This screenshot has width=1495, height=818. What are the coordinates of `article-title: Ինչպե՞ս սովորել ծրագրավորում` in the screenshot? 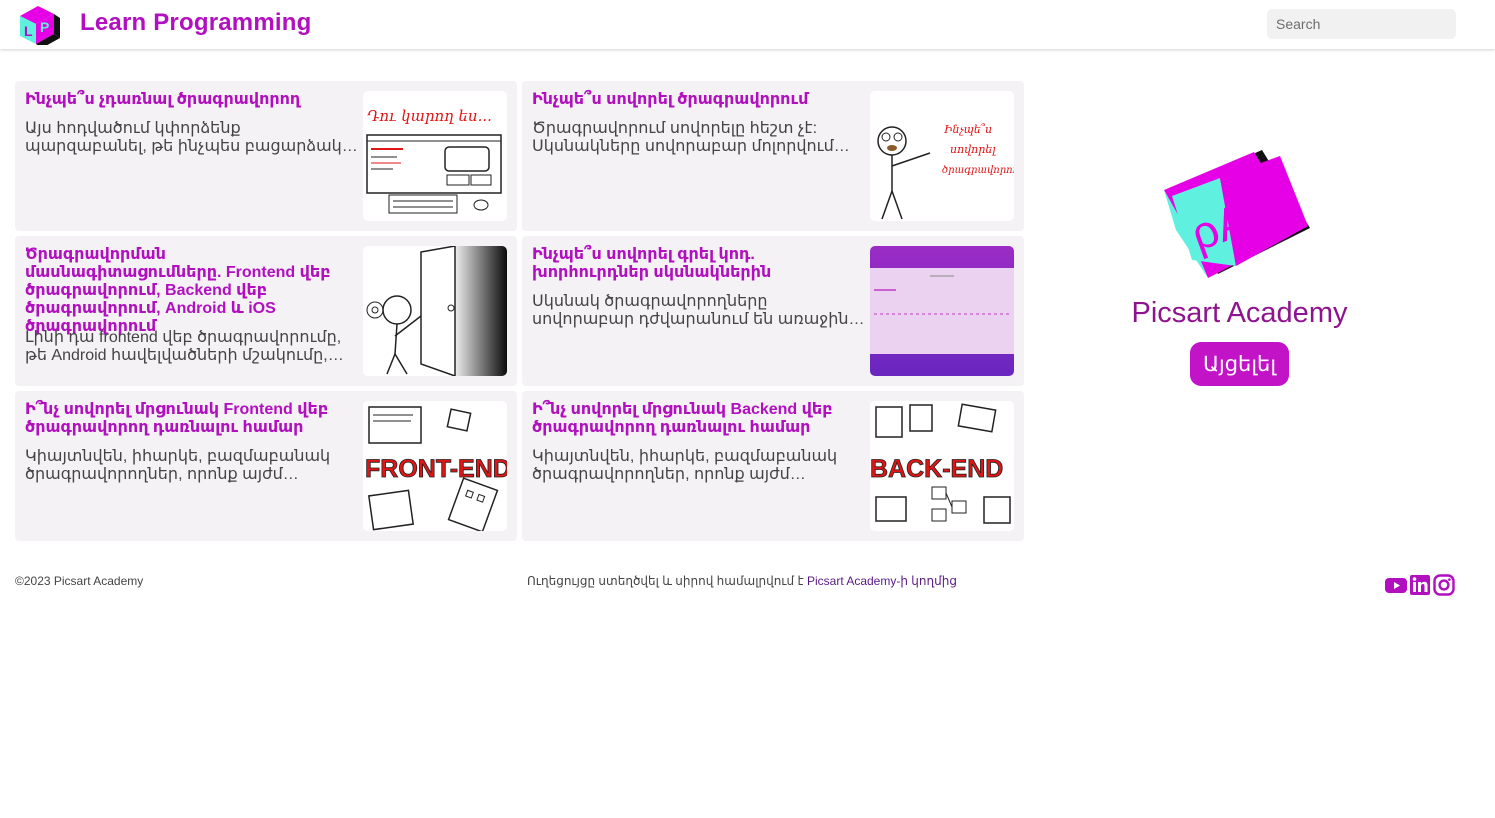 It's located at (698, 100).